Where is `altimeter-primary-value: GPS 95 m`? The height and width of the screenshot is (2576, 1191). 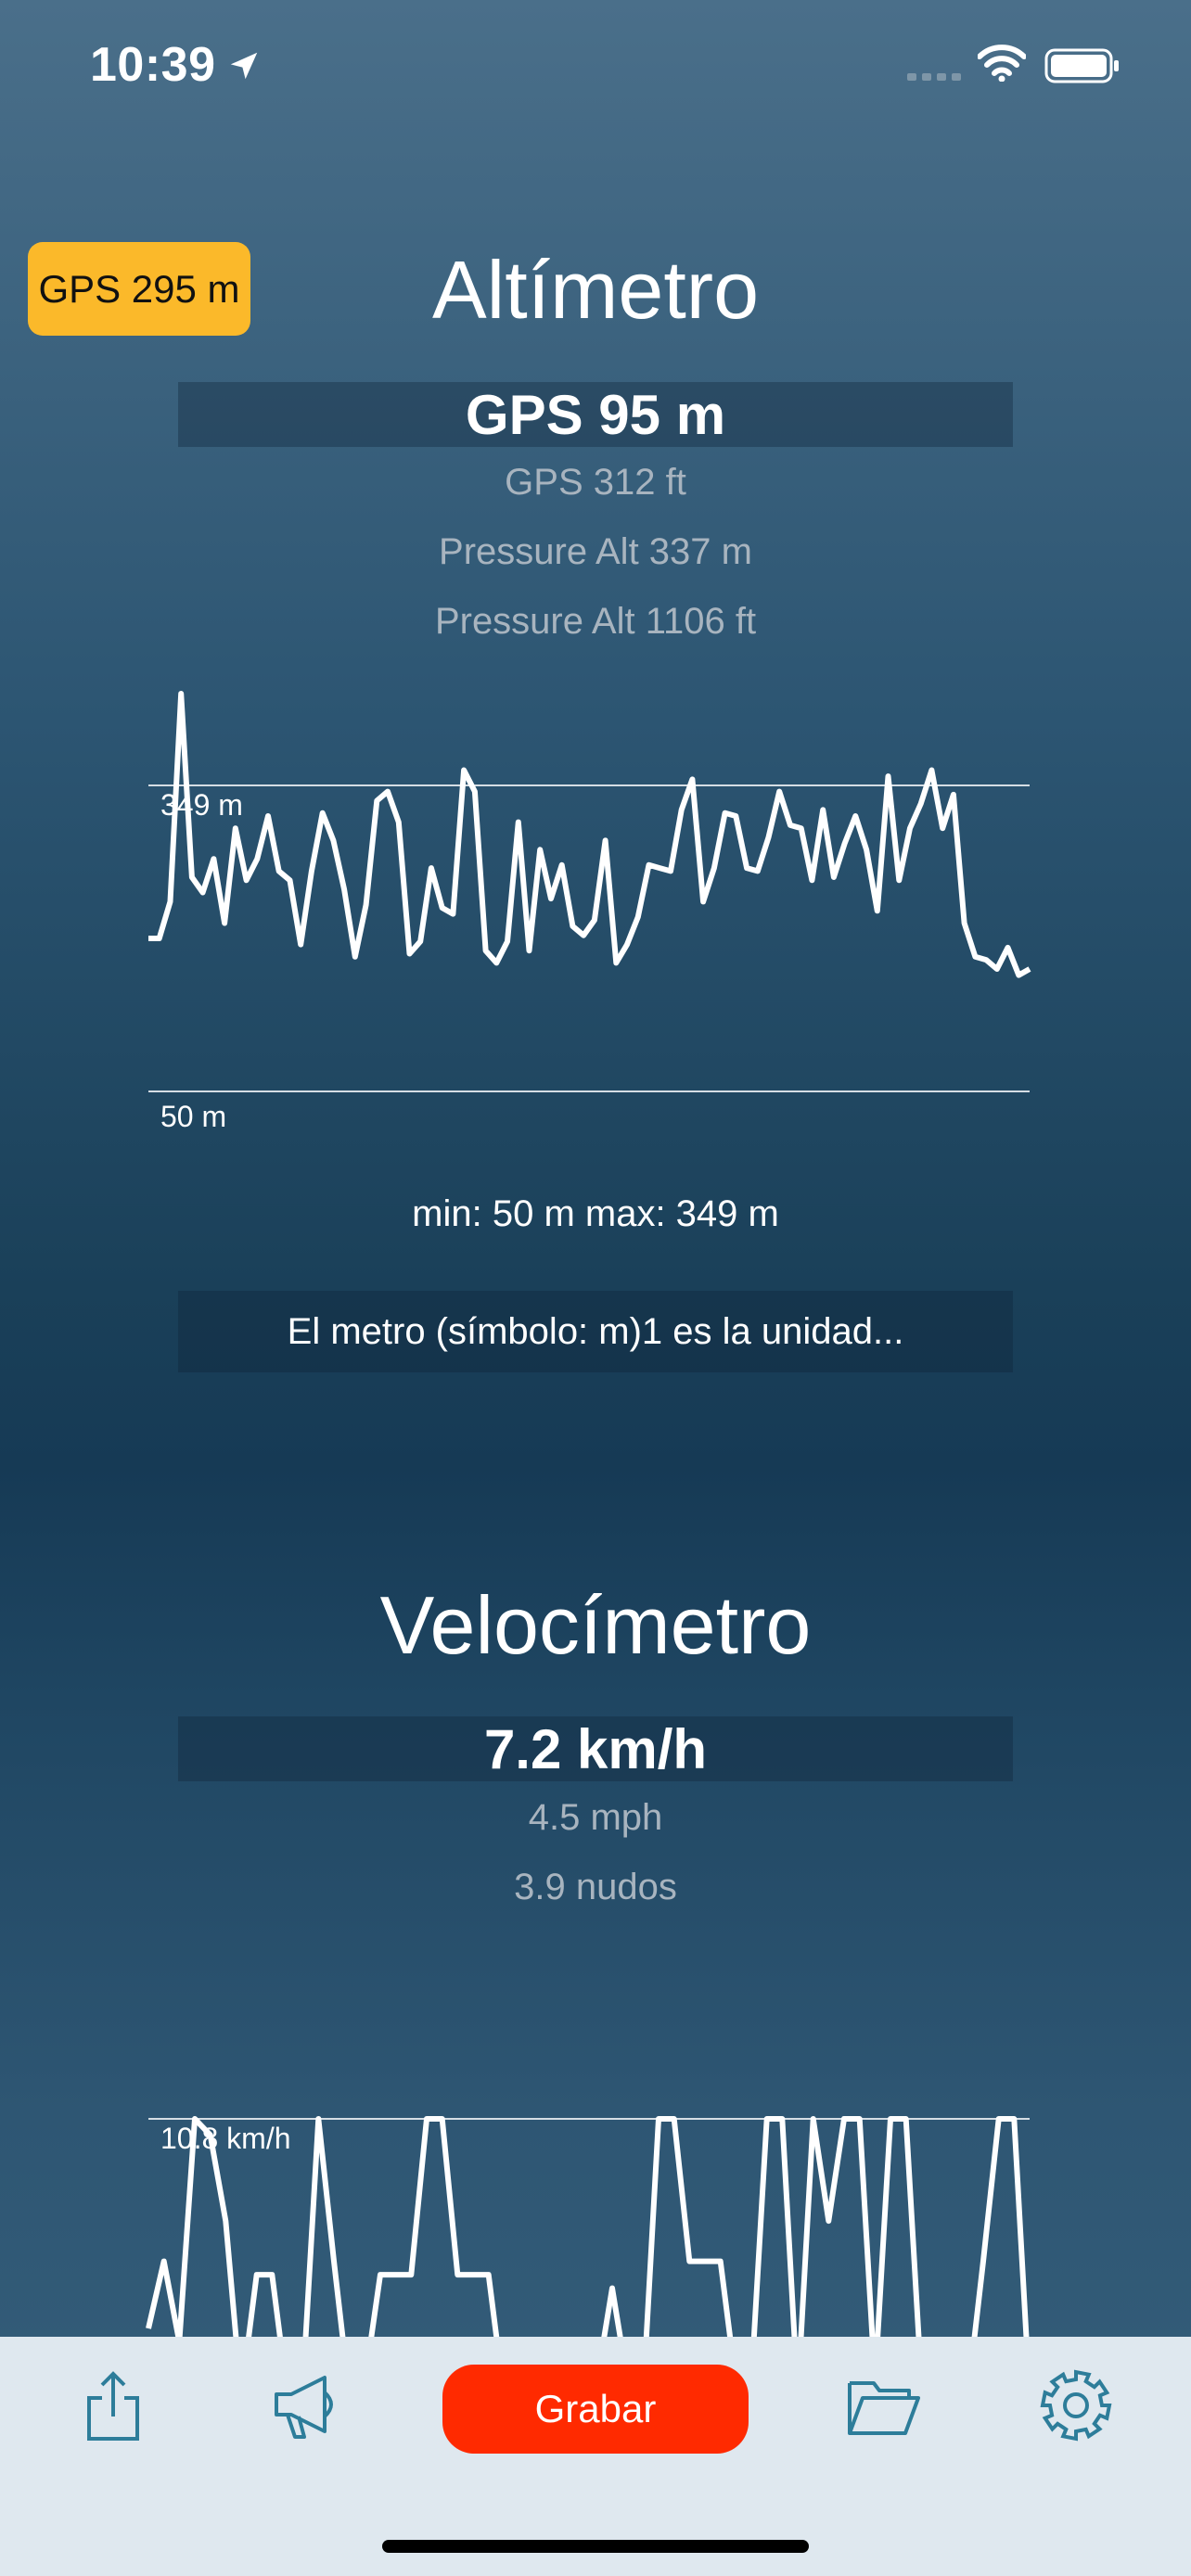 altimeter-primary-value: GPS 95 m is located at coordinates (595, 415).